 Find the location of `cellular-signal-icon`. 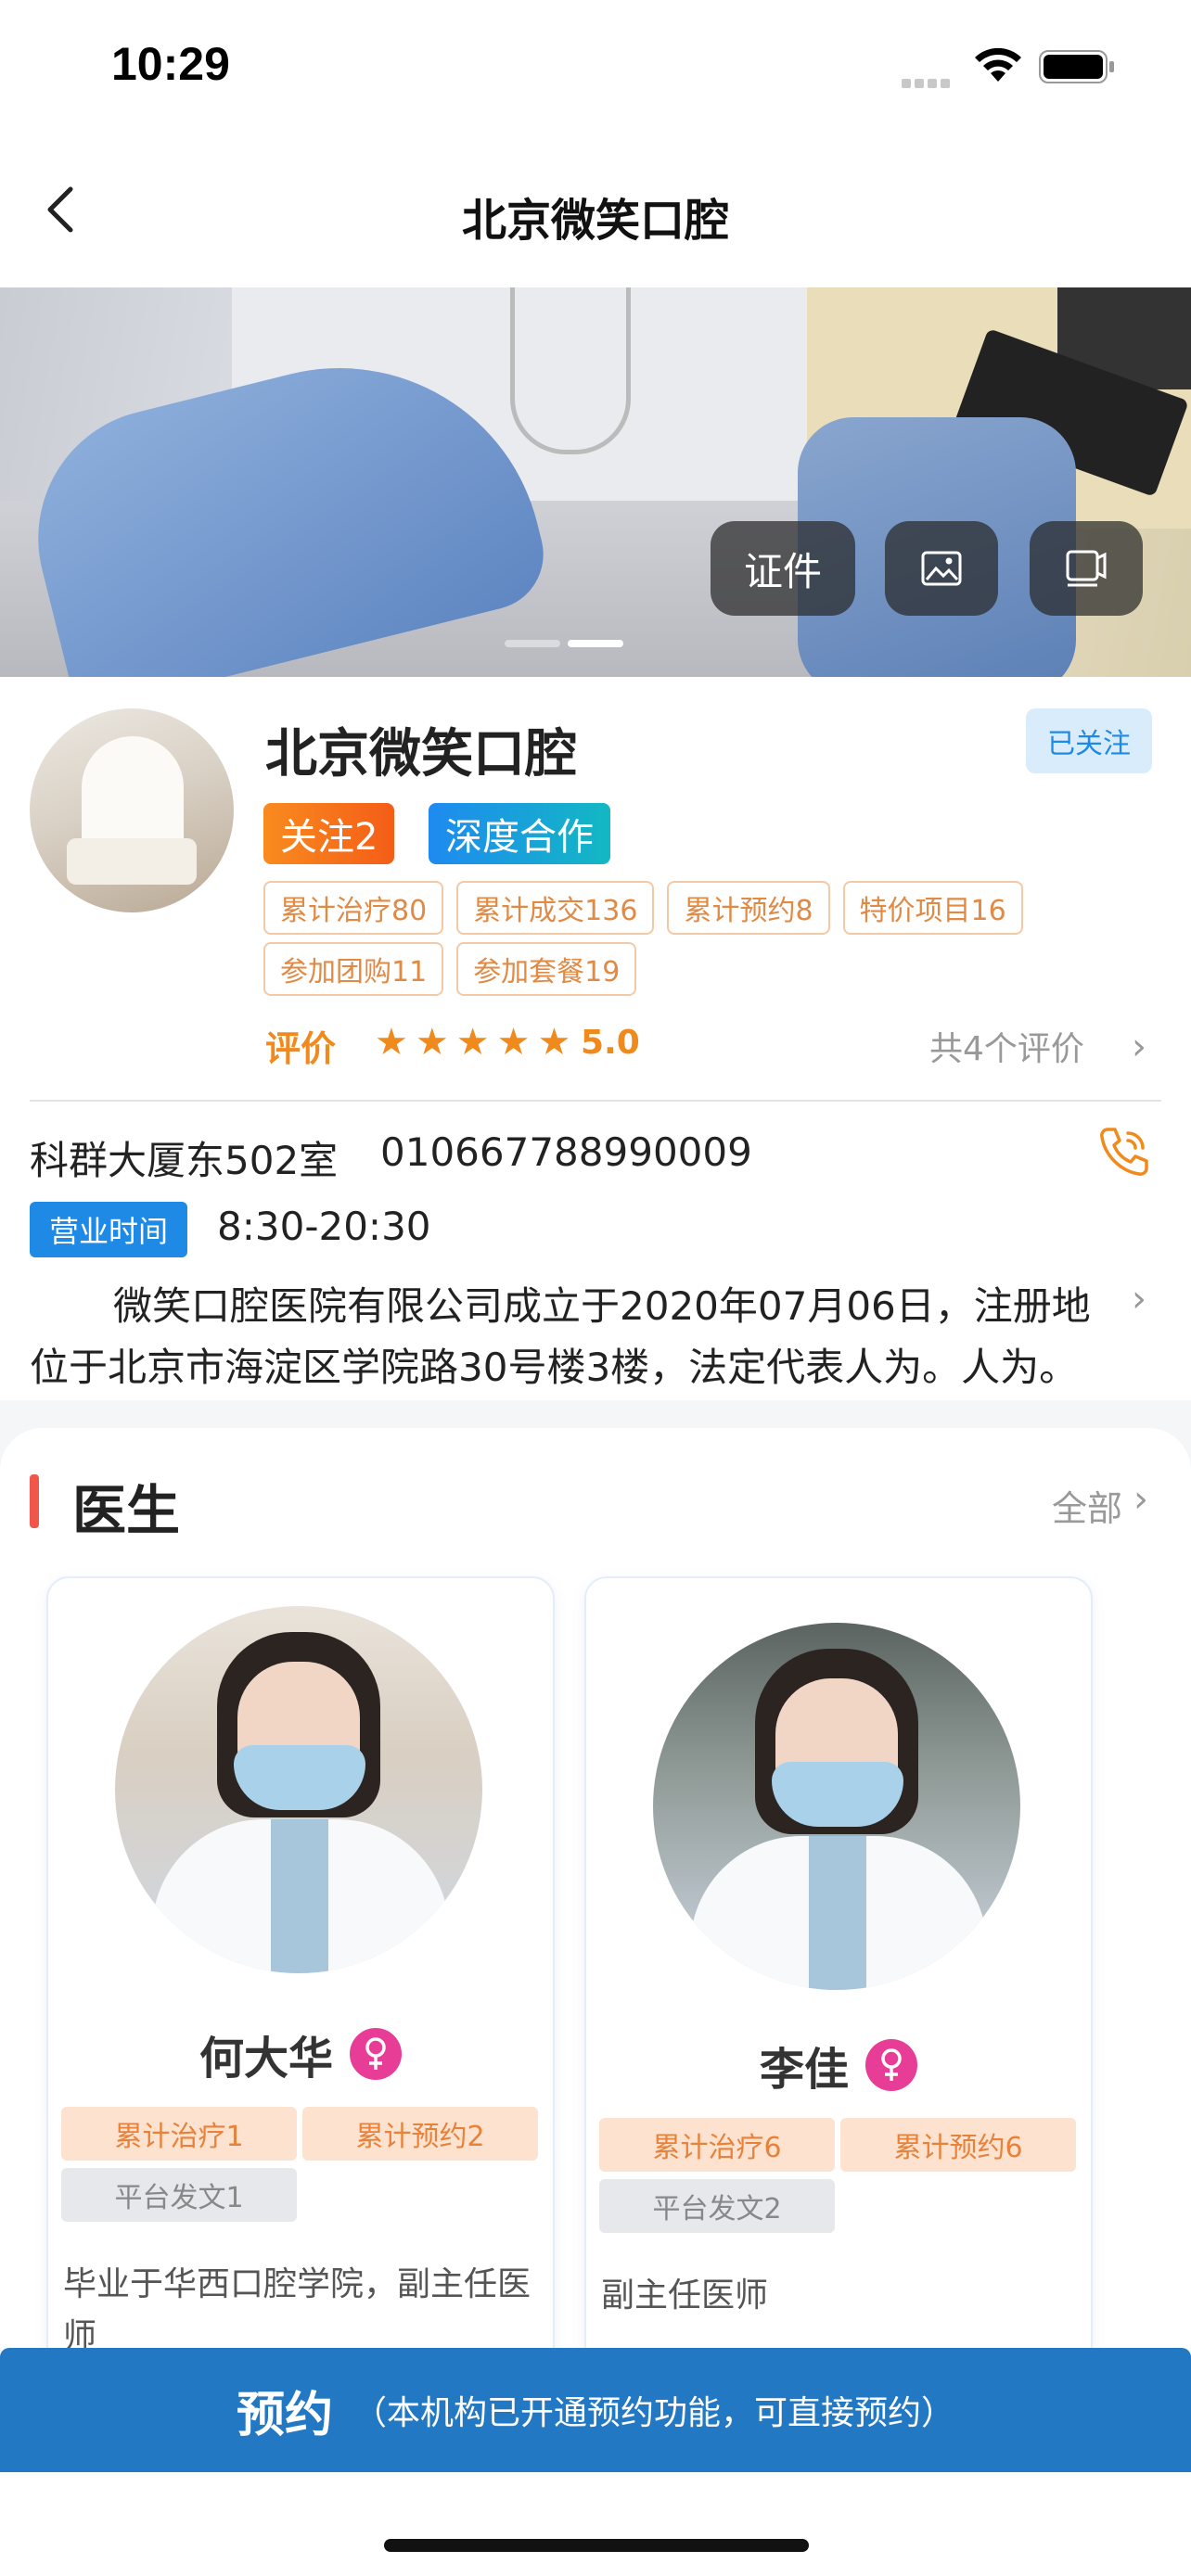

cellular-signal-icon is located at coordinates (929, 81).